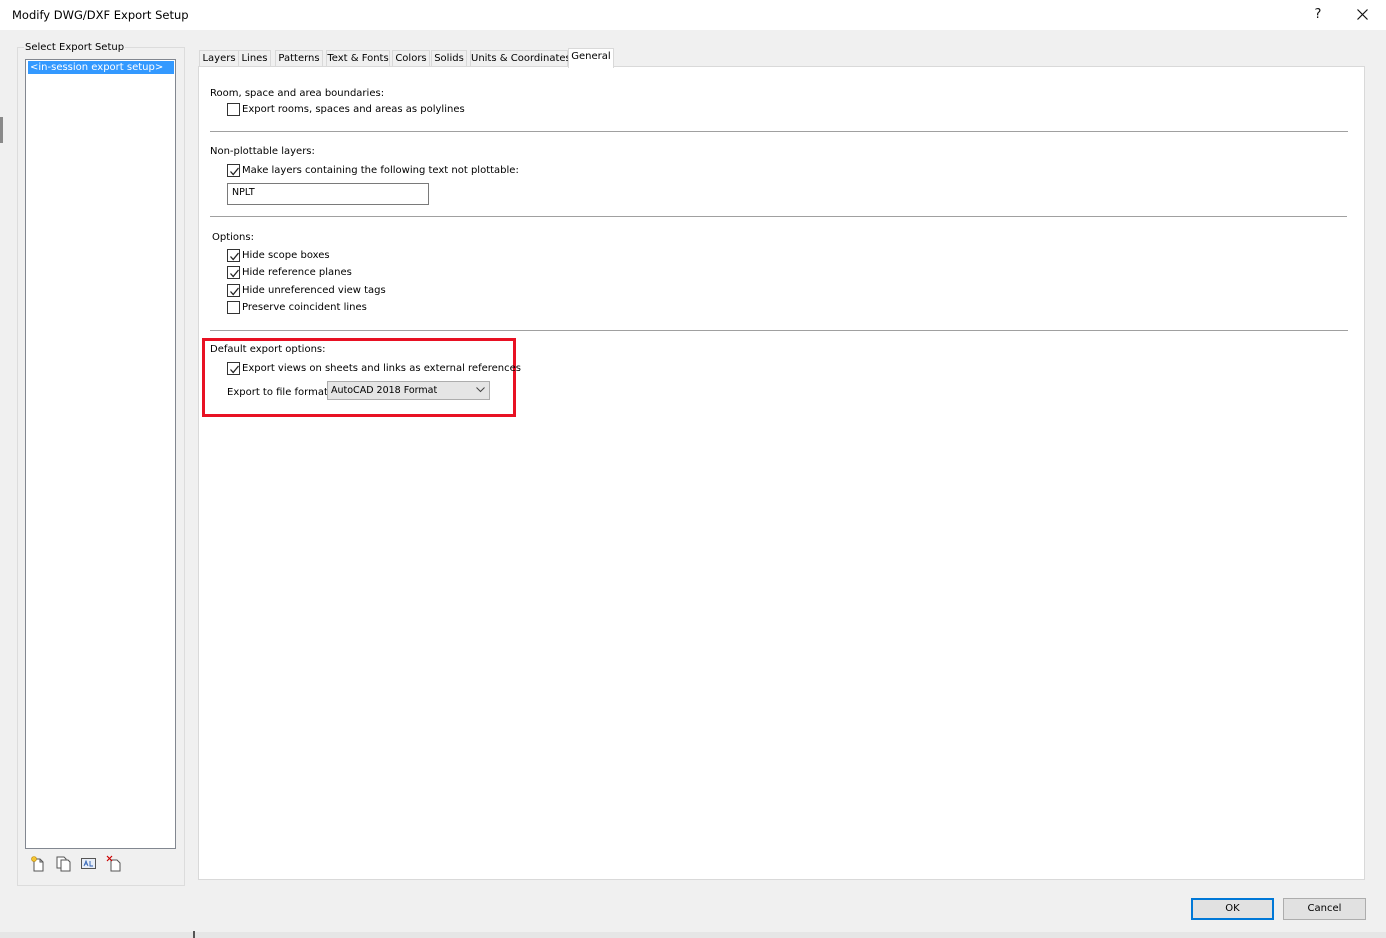 This screenshot has width=1386, height=938. I want to click on tab-units-coordinates: Units & Coordinates, so click(519, 58).